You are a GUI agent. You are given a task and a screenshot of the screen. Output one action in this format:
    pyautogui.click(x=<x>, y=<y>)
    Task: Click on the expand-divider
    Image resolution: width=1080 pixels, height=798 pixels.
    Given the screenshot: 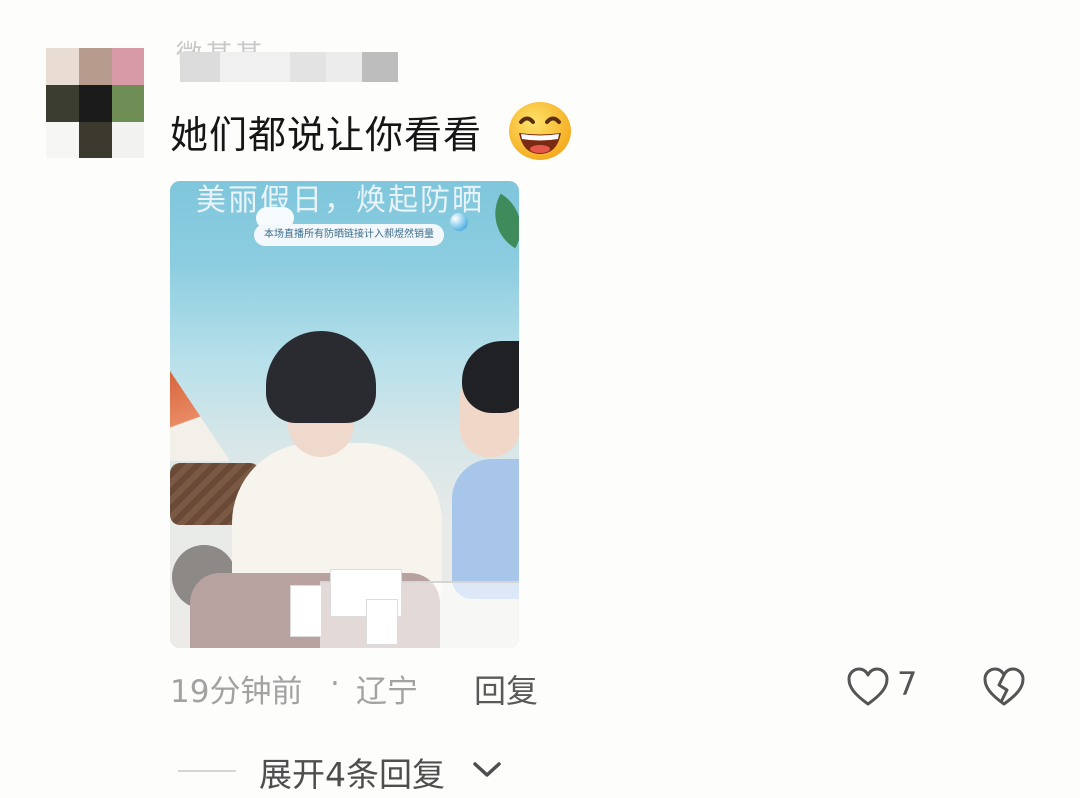 What is the action you would take?
    pyautogui.click(x=207, y=771)
    